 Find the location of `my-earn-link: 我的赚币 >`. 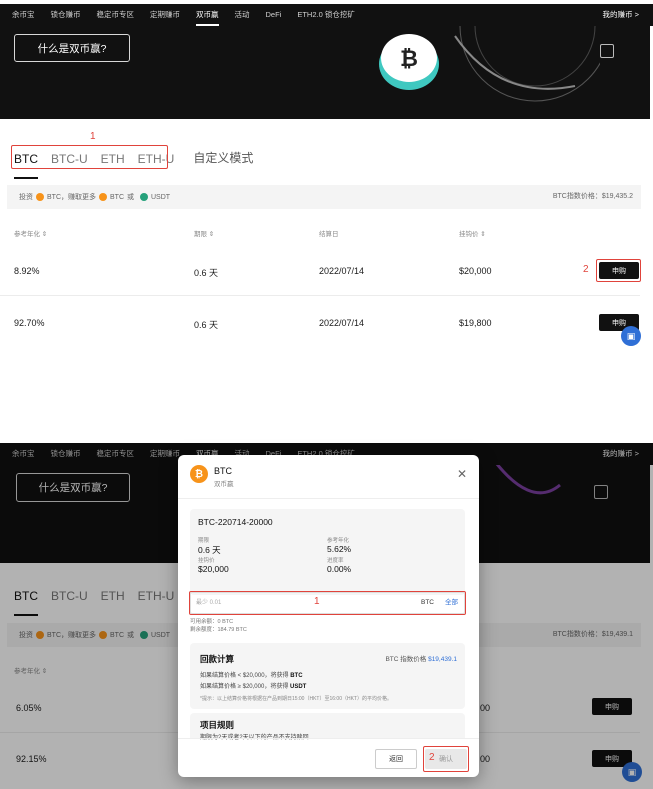

my-earn-link: 我的赚币 > is located at coordinates (621, 15).